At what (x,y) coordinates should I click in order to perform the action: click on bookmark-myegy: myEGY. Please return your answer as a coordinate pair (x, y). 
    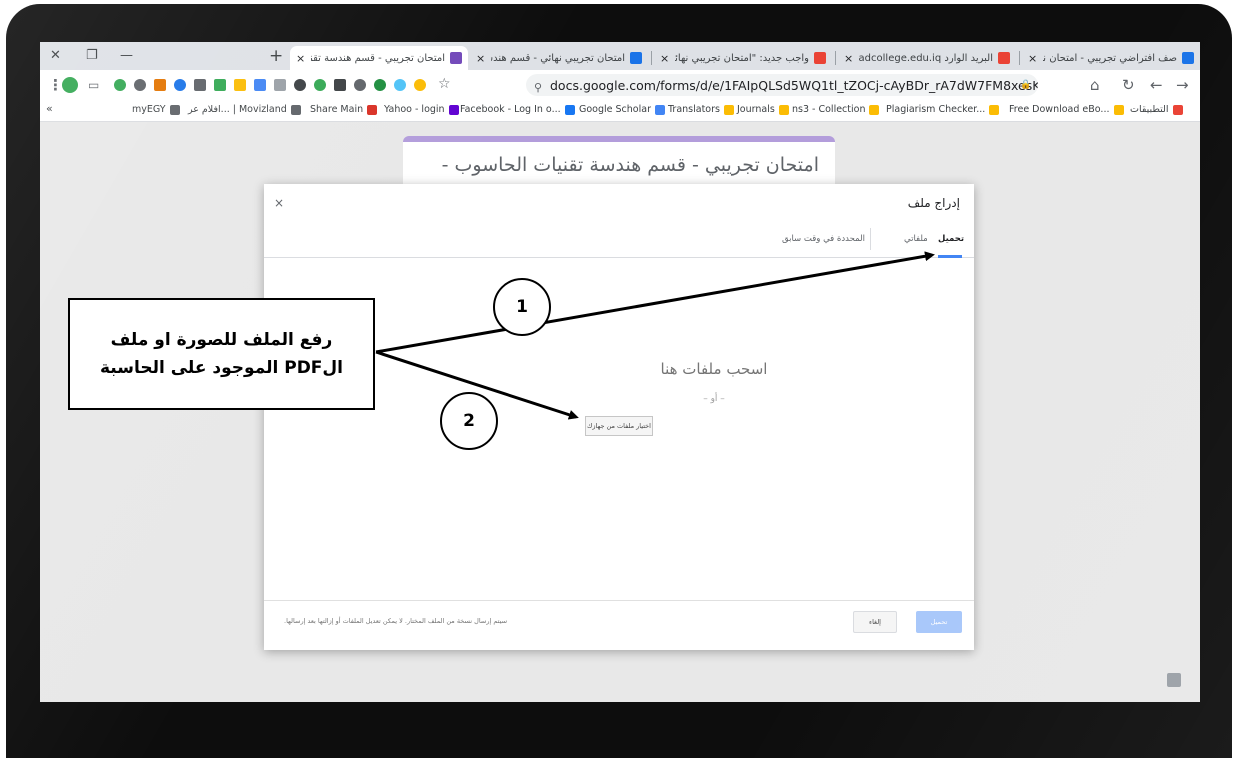
    Looking at the image, I should click on (156, 109).